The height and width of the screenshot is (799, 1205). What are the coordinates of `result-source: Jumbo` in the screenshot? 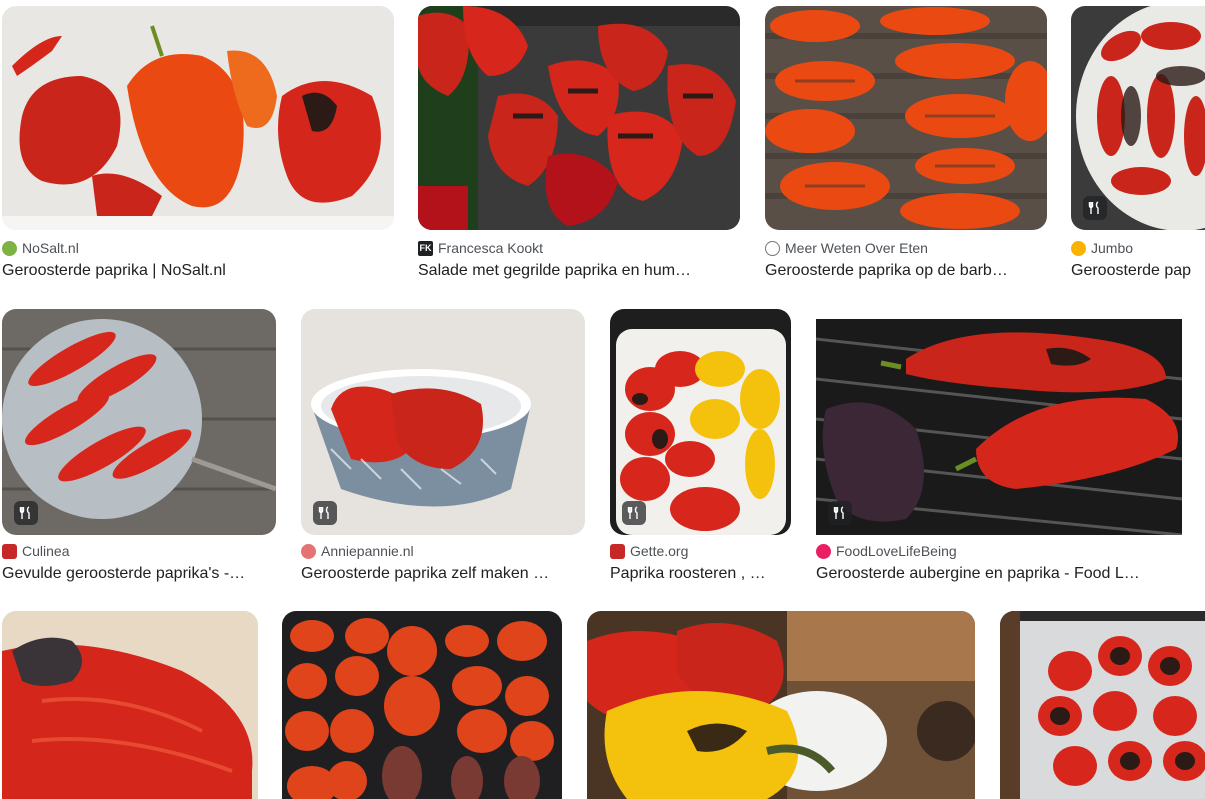 It's located at (1102, 248).